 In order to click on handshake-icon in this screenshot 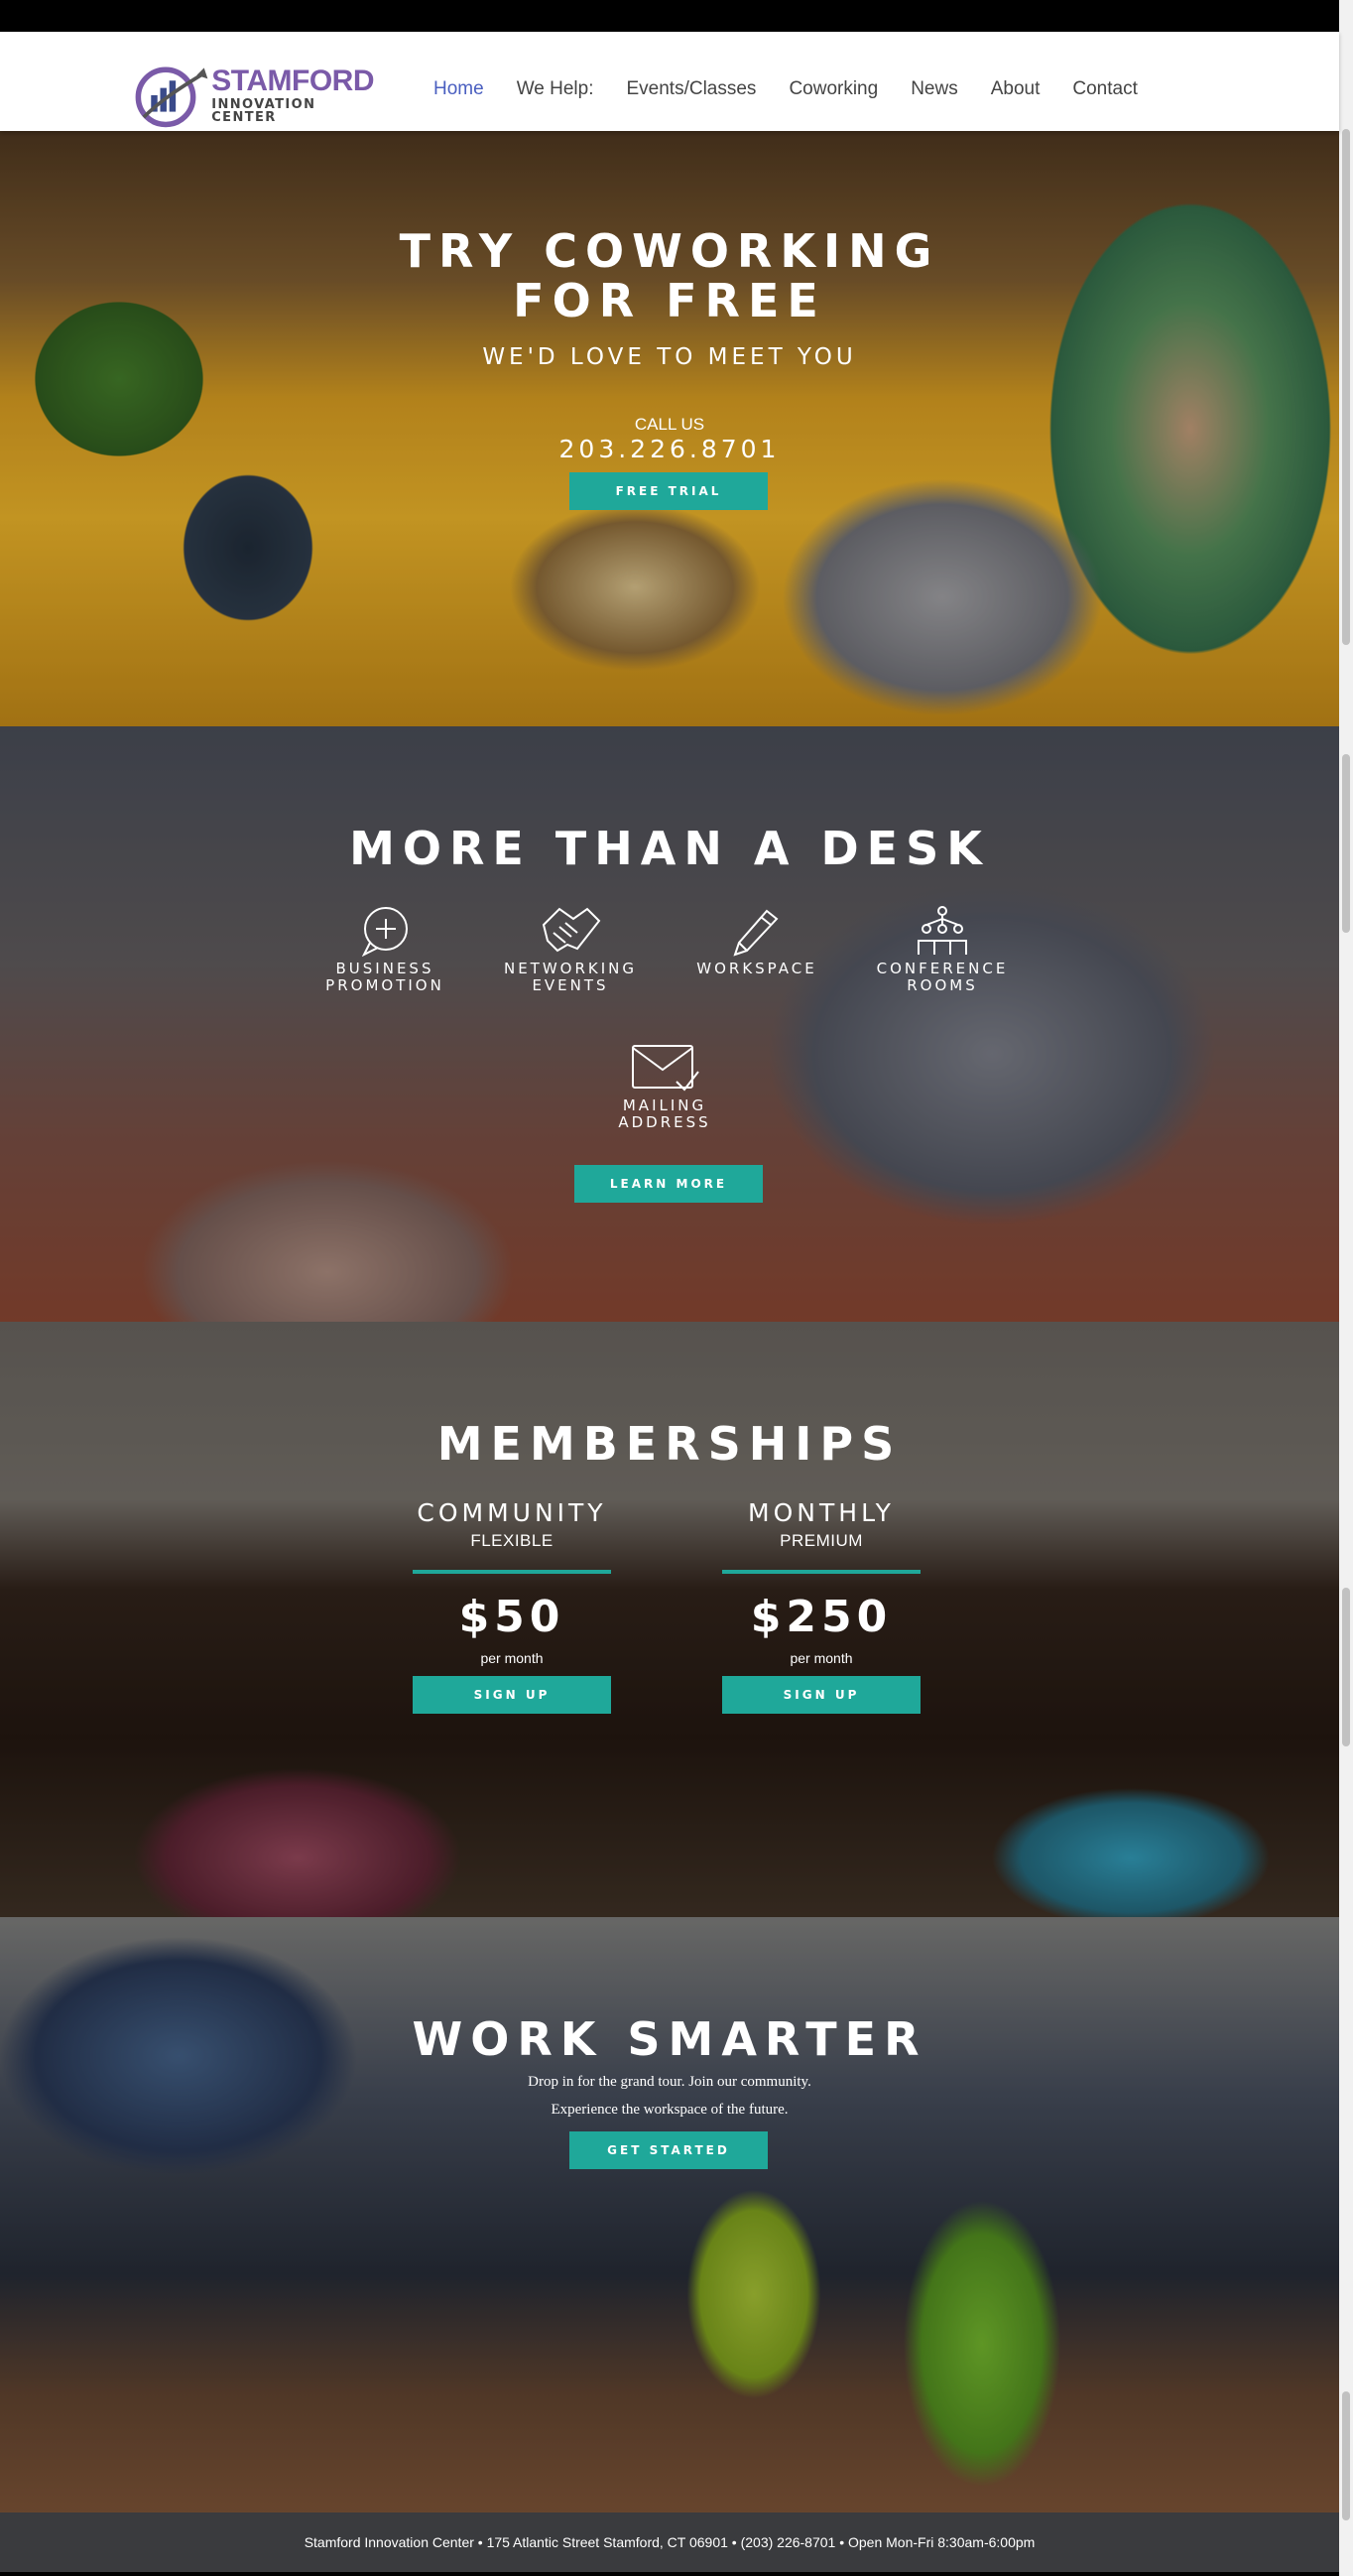, I will do `click(571, 930)`.